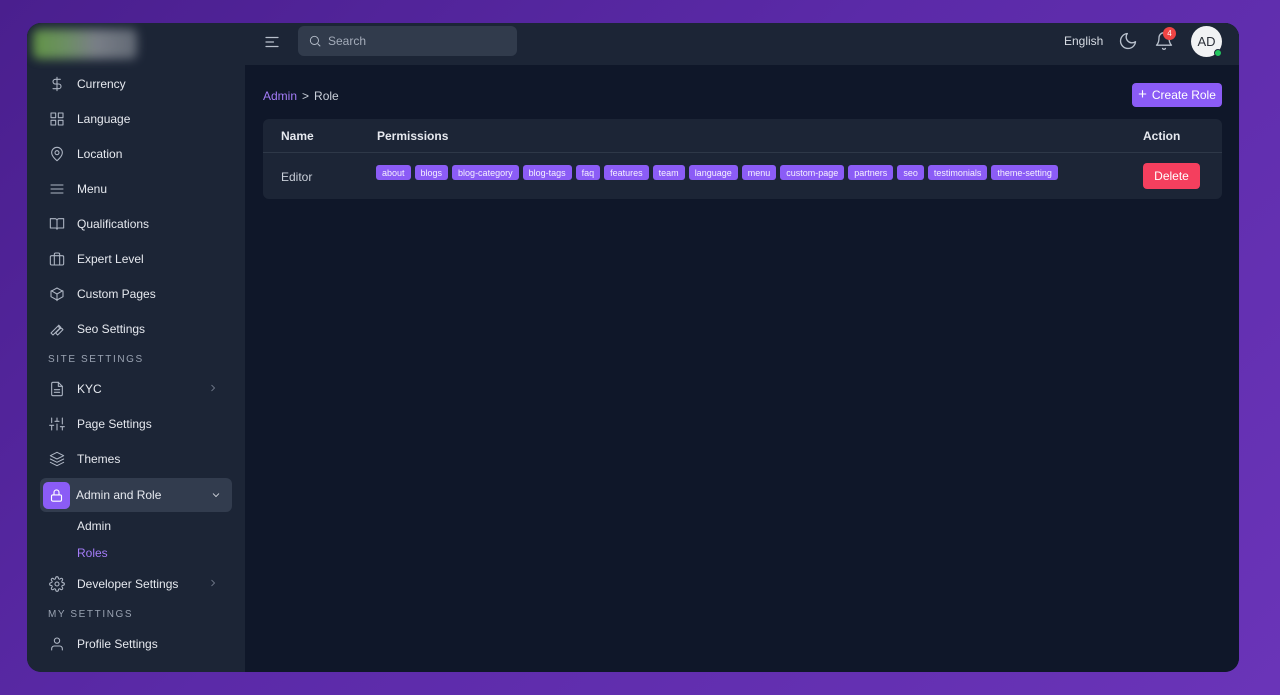 The width and height of the screenshot is (1280, 695). Describe the element at coordinates (110, 258) in the screenshot. I see `sidebar-item-label: Expert Level` at that location.